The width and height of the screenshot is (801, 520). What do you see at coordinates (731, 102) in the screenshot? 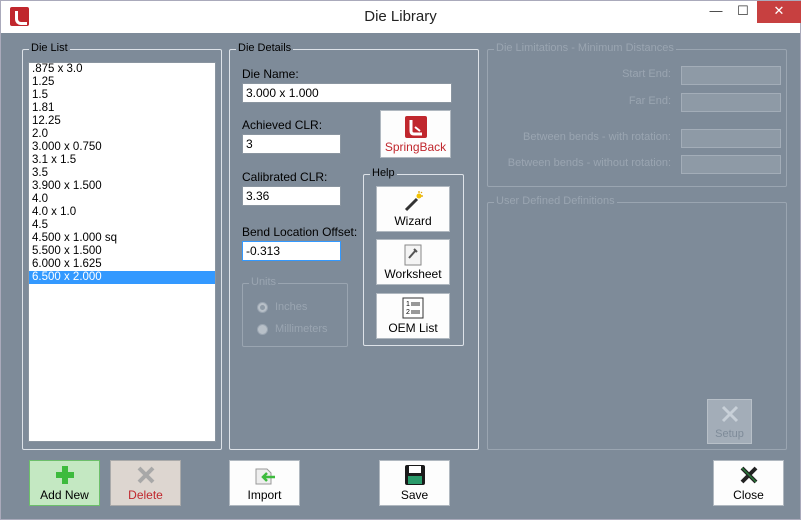
I see `far-end-input` at bounding box center [731, 102].